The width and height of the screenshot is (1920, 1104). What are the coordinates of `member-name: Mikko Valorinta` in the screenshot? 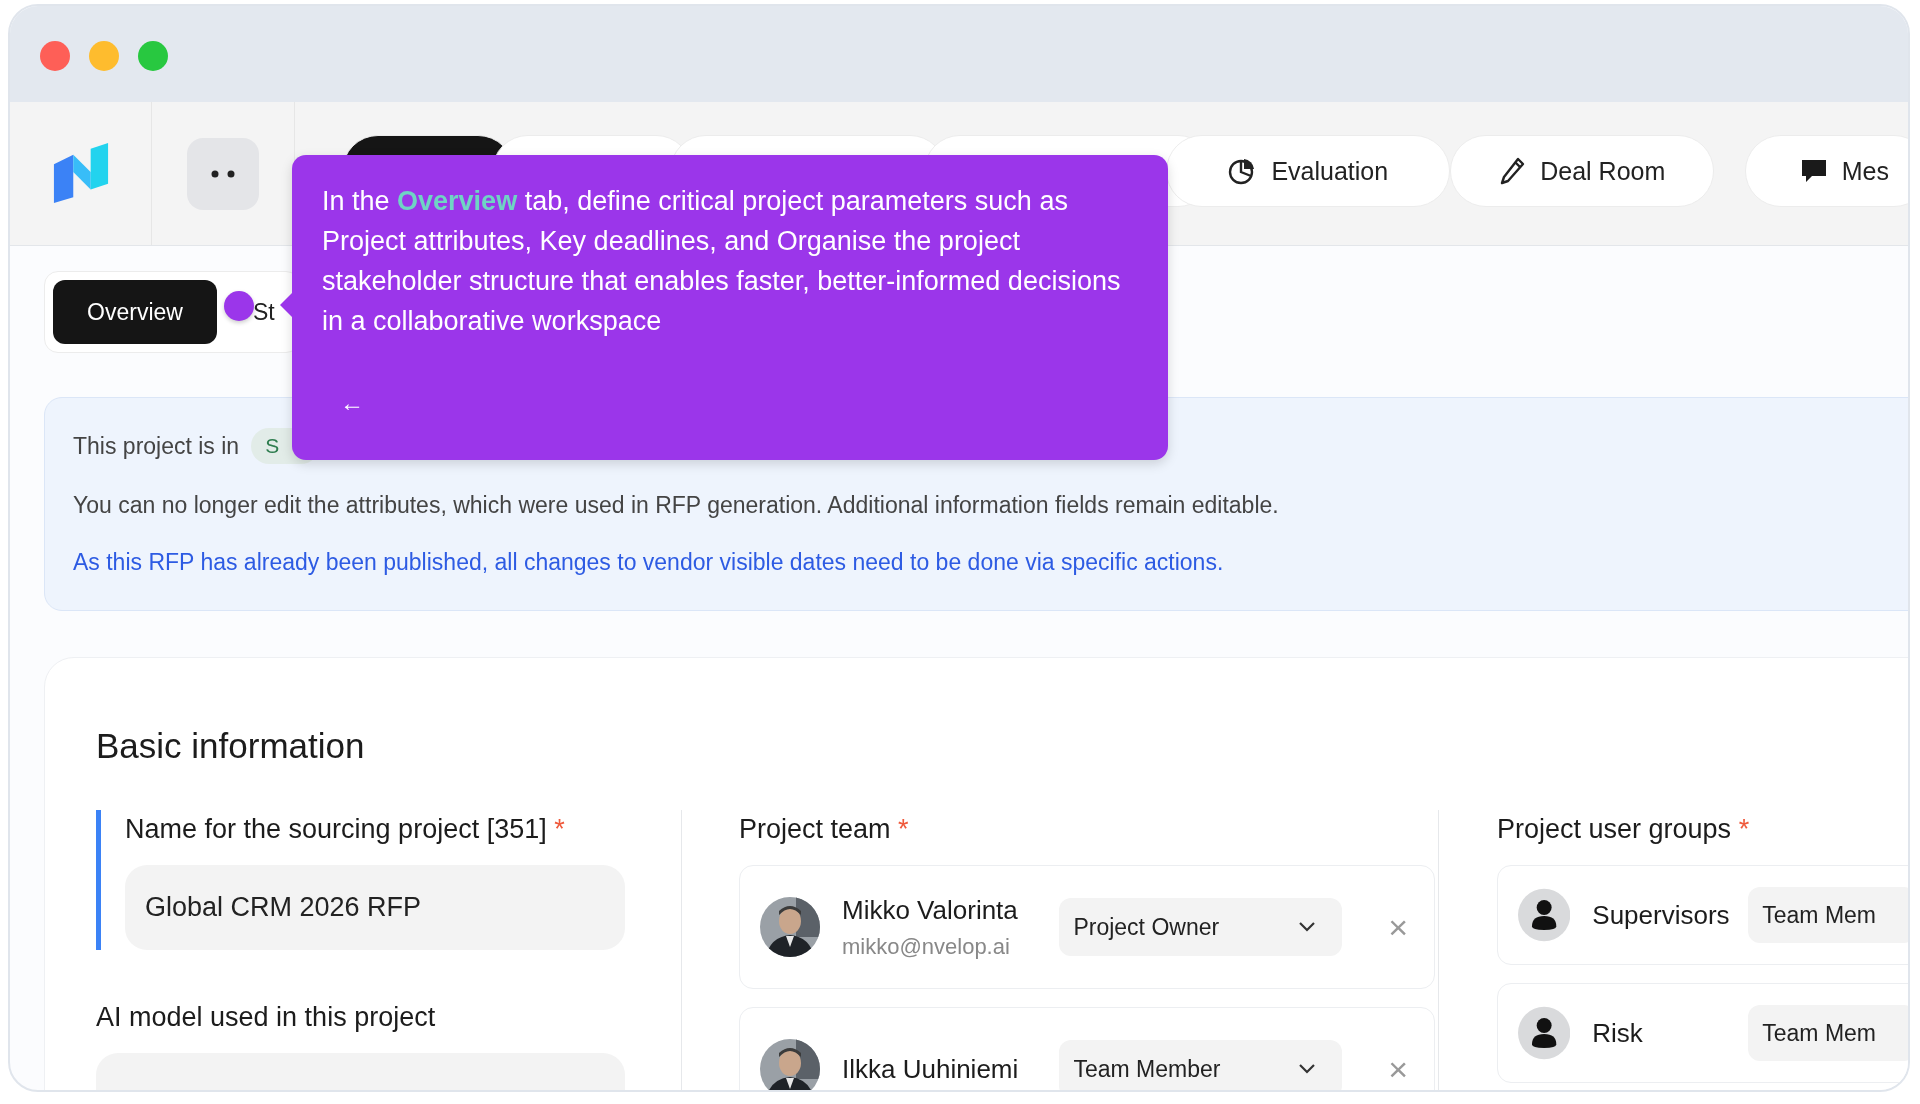 It's located at (930, 910).